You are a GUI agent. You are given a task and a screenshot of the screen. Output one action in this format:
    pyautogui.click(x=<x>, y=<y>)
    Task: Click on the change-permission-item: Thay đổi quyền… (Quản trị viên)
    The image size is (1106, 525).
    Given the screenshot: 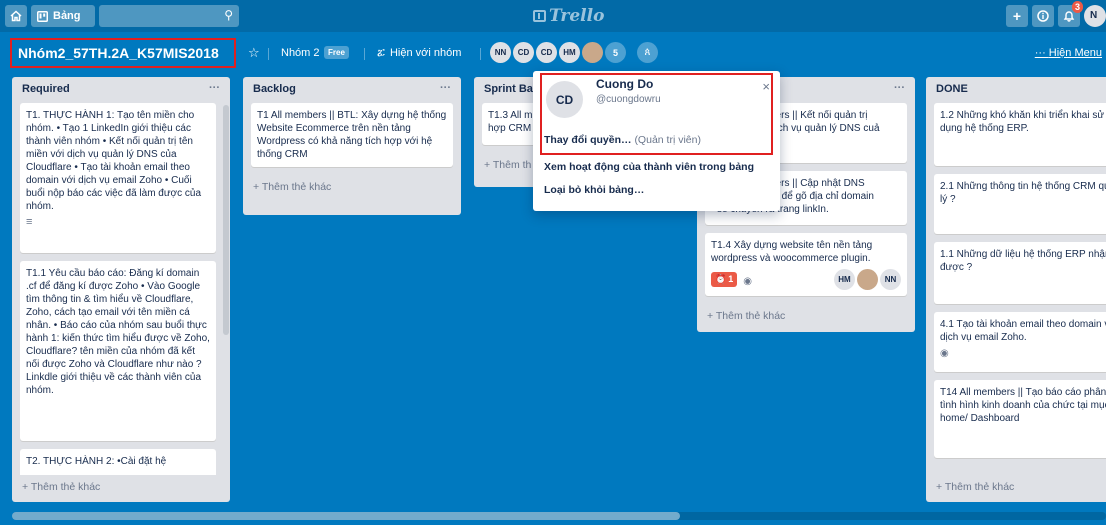 What is the action you would take?
    pyautogui.click(x=622, y=140)
    